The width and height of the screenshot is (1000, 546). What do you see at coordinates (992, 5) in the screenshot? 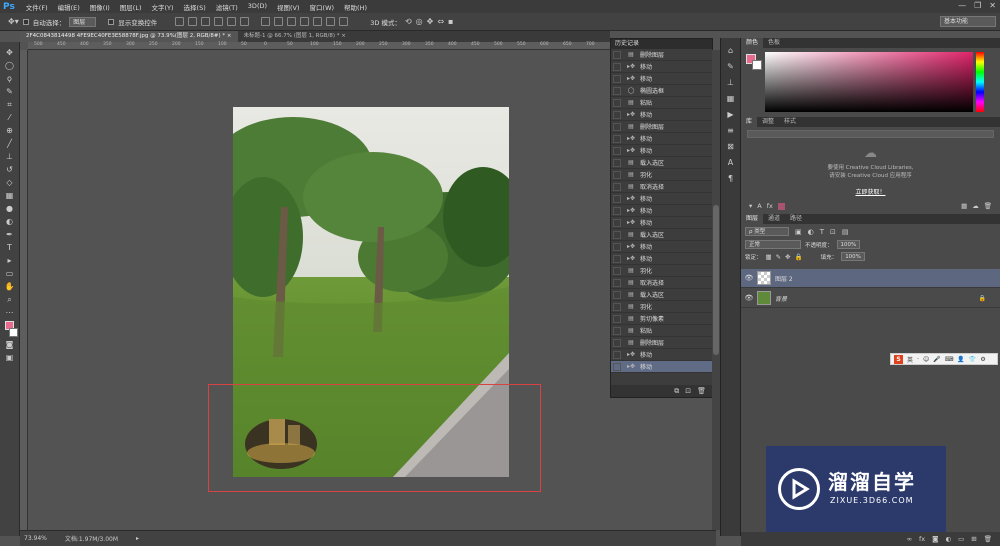
I see `close-window-button: ✕` at bounding box center [992, 5].